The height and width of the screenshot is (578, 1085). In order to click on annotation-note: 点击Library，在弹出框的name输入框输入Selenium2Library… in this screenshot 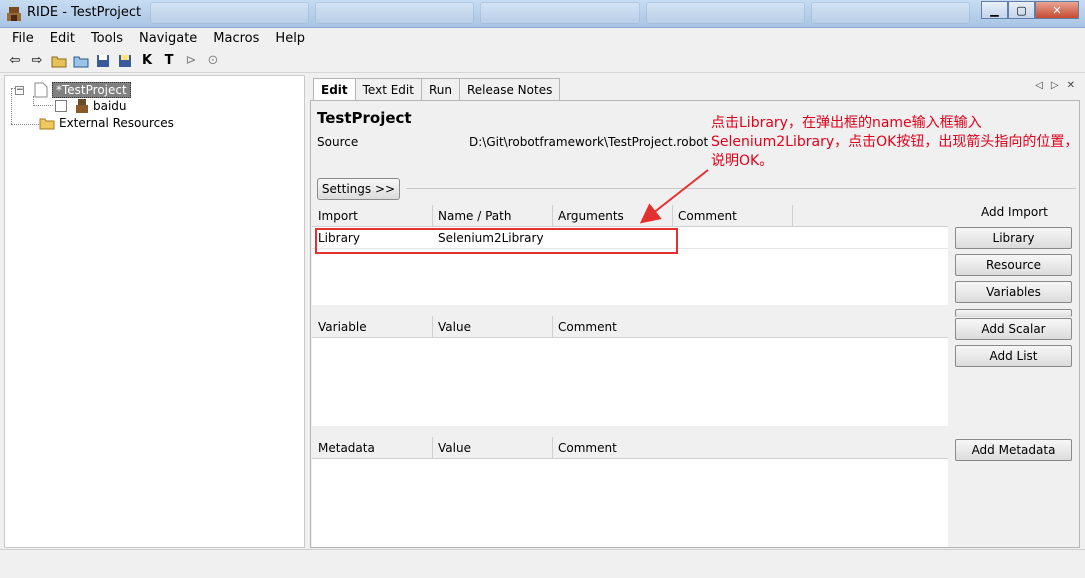, I will do `click(895, 142)`.